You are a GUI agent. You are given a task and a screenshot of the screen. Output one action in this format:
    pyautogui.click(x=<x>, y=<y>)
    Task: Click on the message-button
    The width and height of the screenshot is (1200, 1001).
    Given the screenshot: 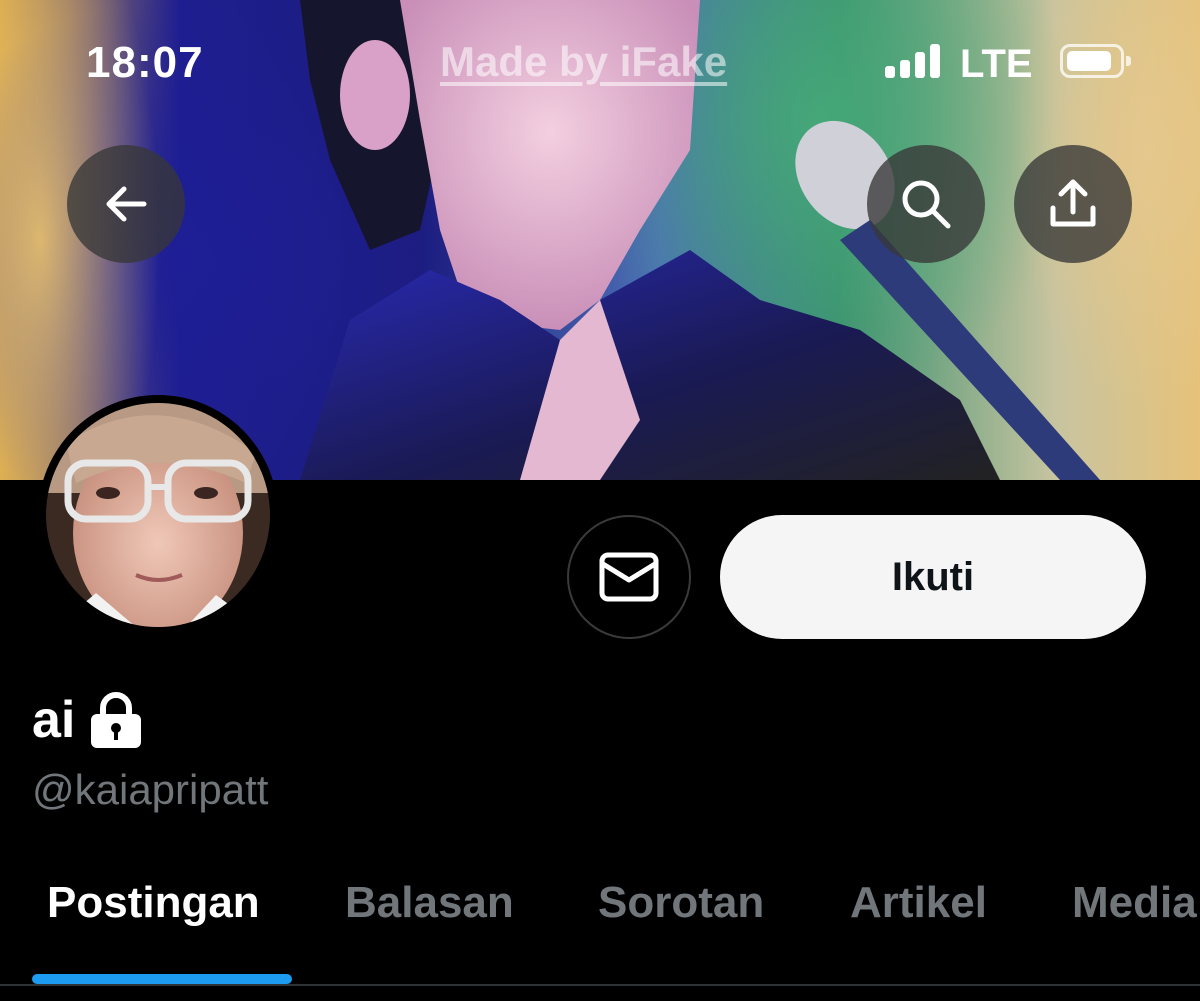 What is the action you would take?
    pyautogui.click(x=629, y=577)
    